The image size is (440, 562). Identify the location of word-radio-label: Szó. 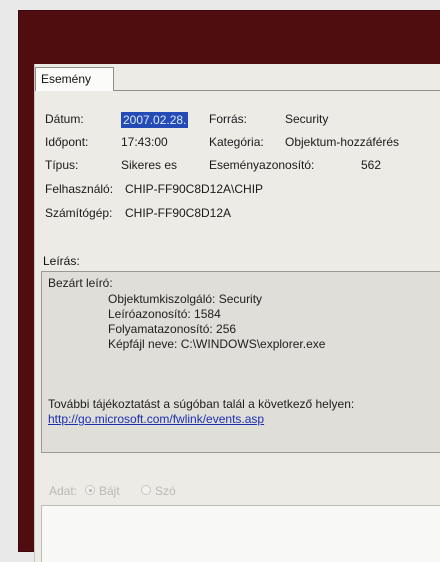
(165, 491).